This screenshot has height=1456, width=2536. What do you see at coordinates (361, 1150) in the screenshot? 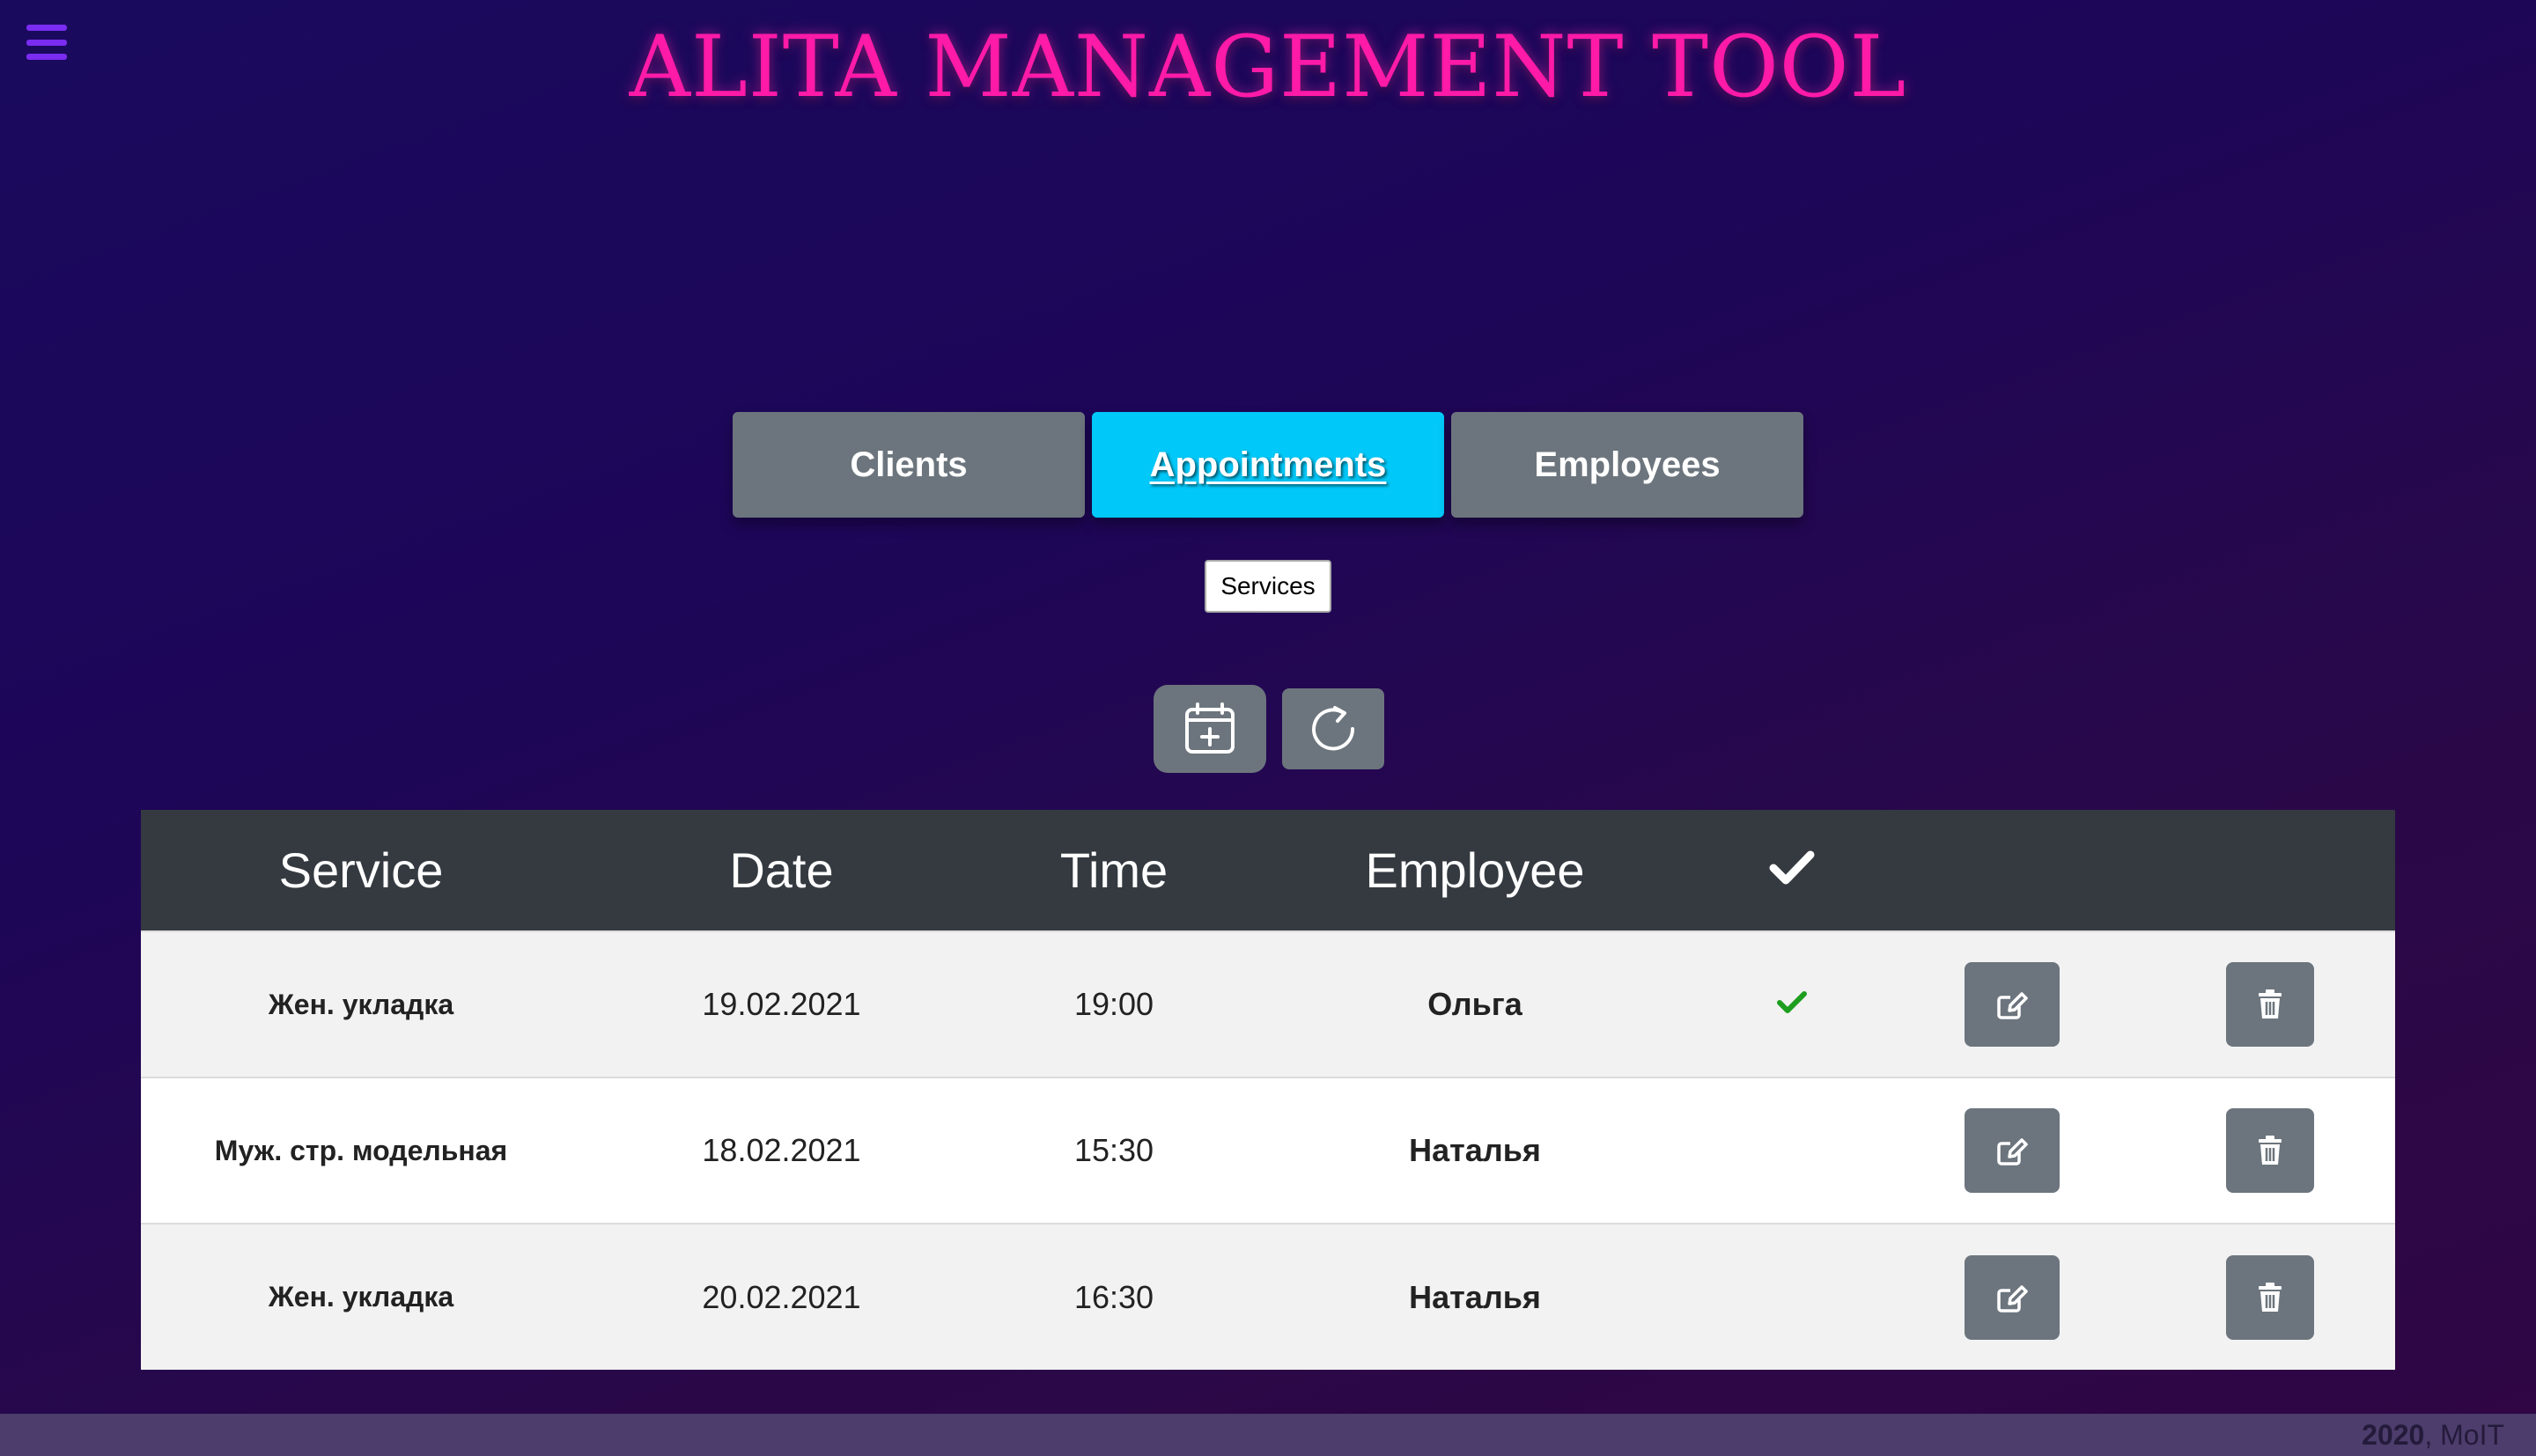
I see `cell-service: Муж. стр. модельная` at bounding box center [361, 1150].